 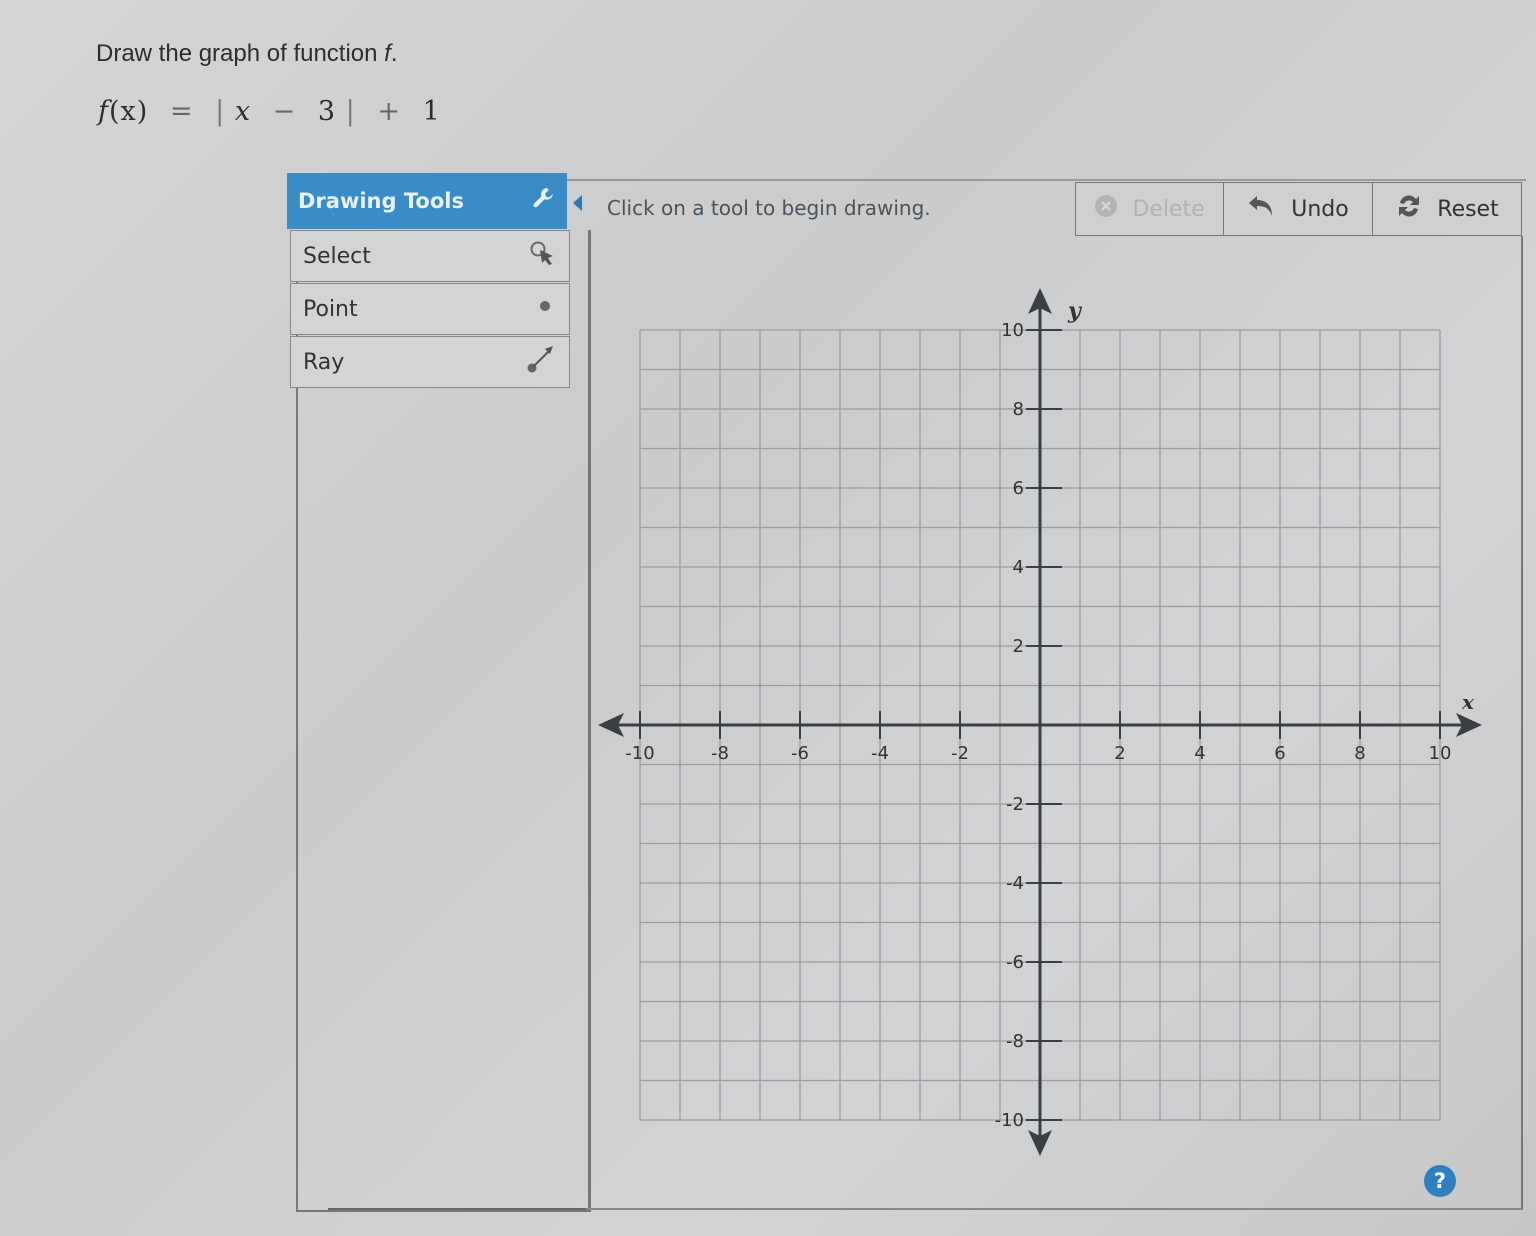 What do you see at coordinates (1199, 753) in the screenshot?
I see `x-tick-label: 4` at bounding box center [1199, 753].